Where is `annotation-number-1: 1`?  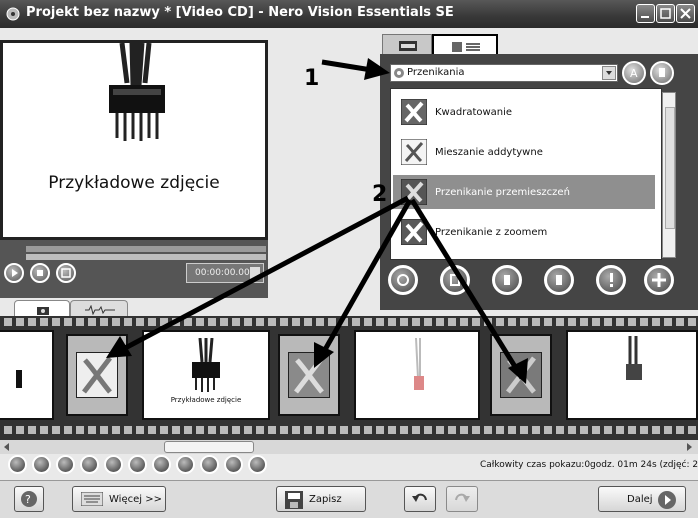 annotation-number-1: 1 is located at coordinates (312, 78).